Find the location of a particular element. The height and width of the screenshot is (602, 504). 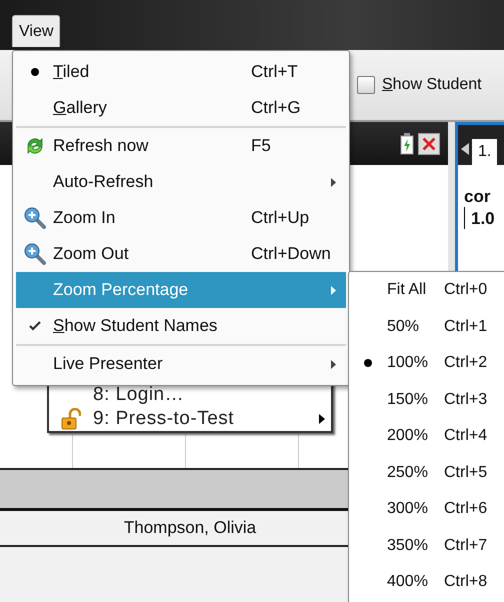

menu-item: Tiled Ctrl+T is located at coordinates (181, 72).